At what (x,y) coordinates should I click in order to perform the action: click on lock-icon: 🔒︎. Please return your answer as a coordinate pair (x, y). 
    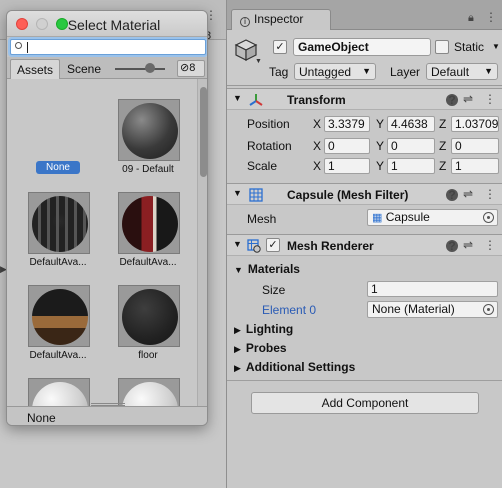
    Looking at the image, I should click on (471, 18).